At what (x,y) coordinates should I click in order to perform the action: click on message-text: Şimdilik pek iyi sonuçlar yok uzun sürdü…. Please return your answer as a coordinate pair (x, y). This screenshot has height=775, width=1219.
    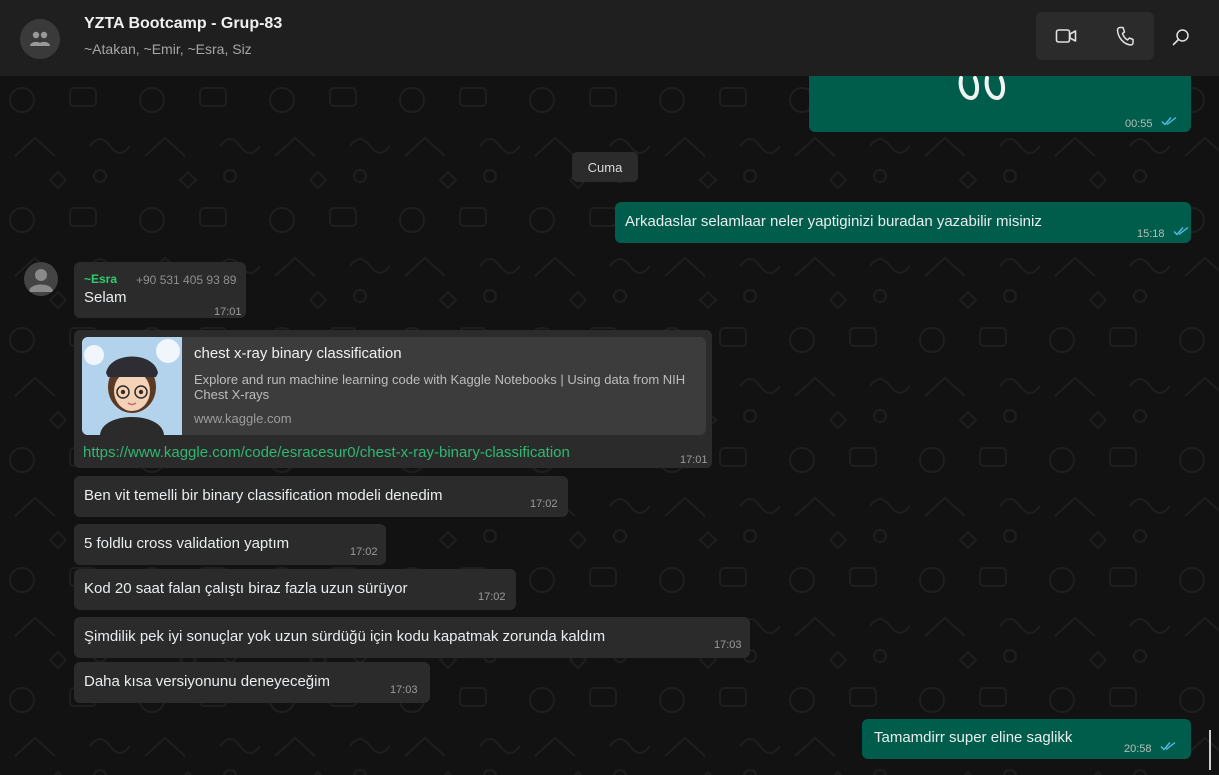
    Looking at the image, I should click on (345, 636).